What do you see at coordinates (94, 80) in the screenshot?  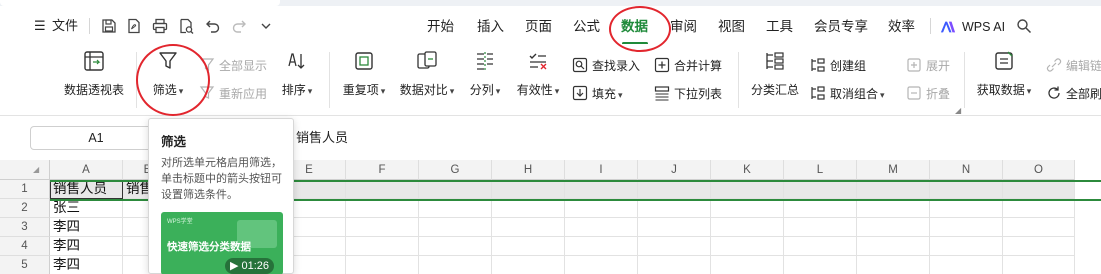 I see `pivot-table-button: 数据透视表` at bounding box center [94, 80].